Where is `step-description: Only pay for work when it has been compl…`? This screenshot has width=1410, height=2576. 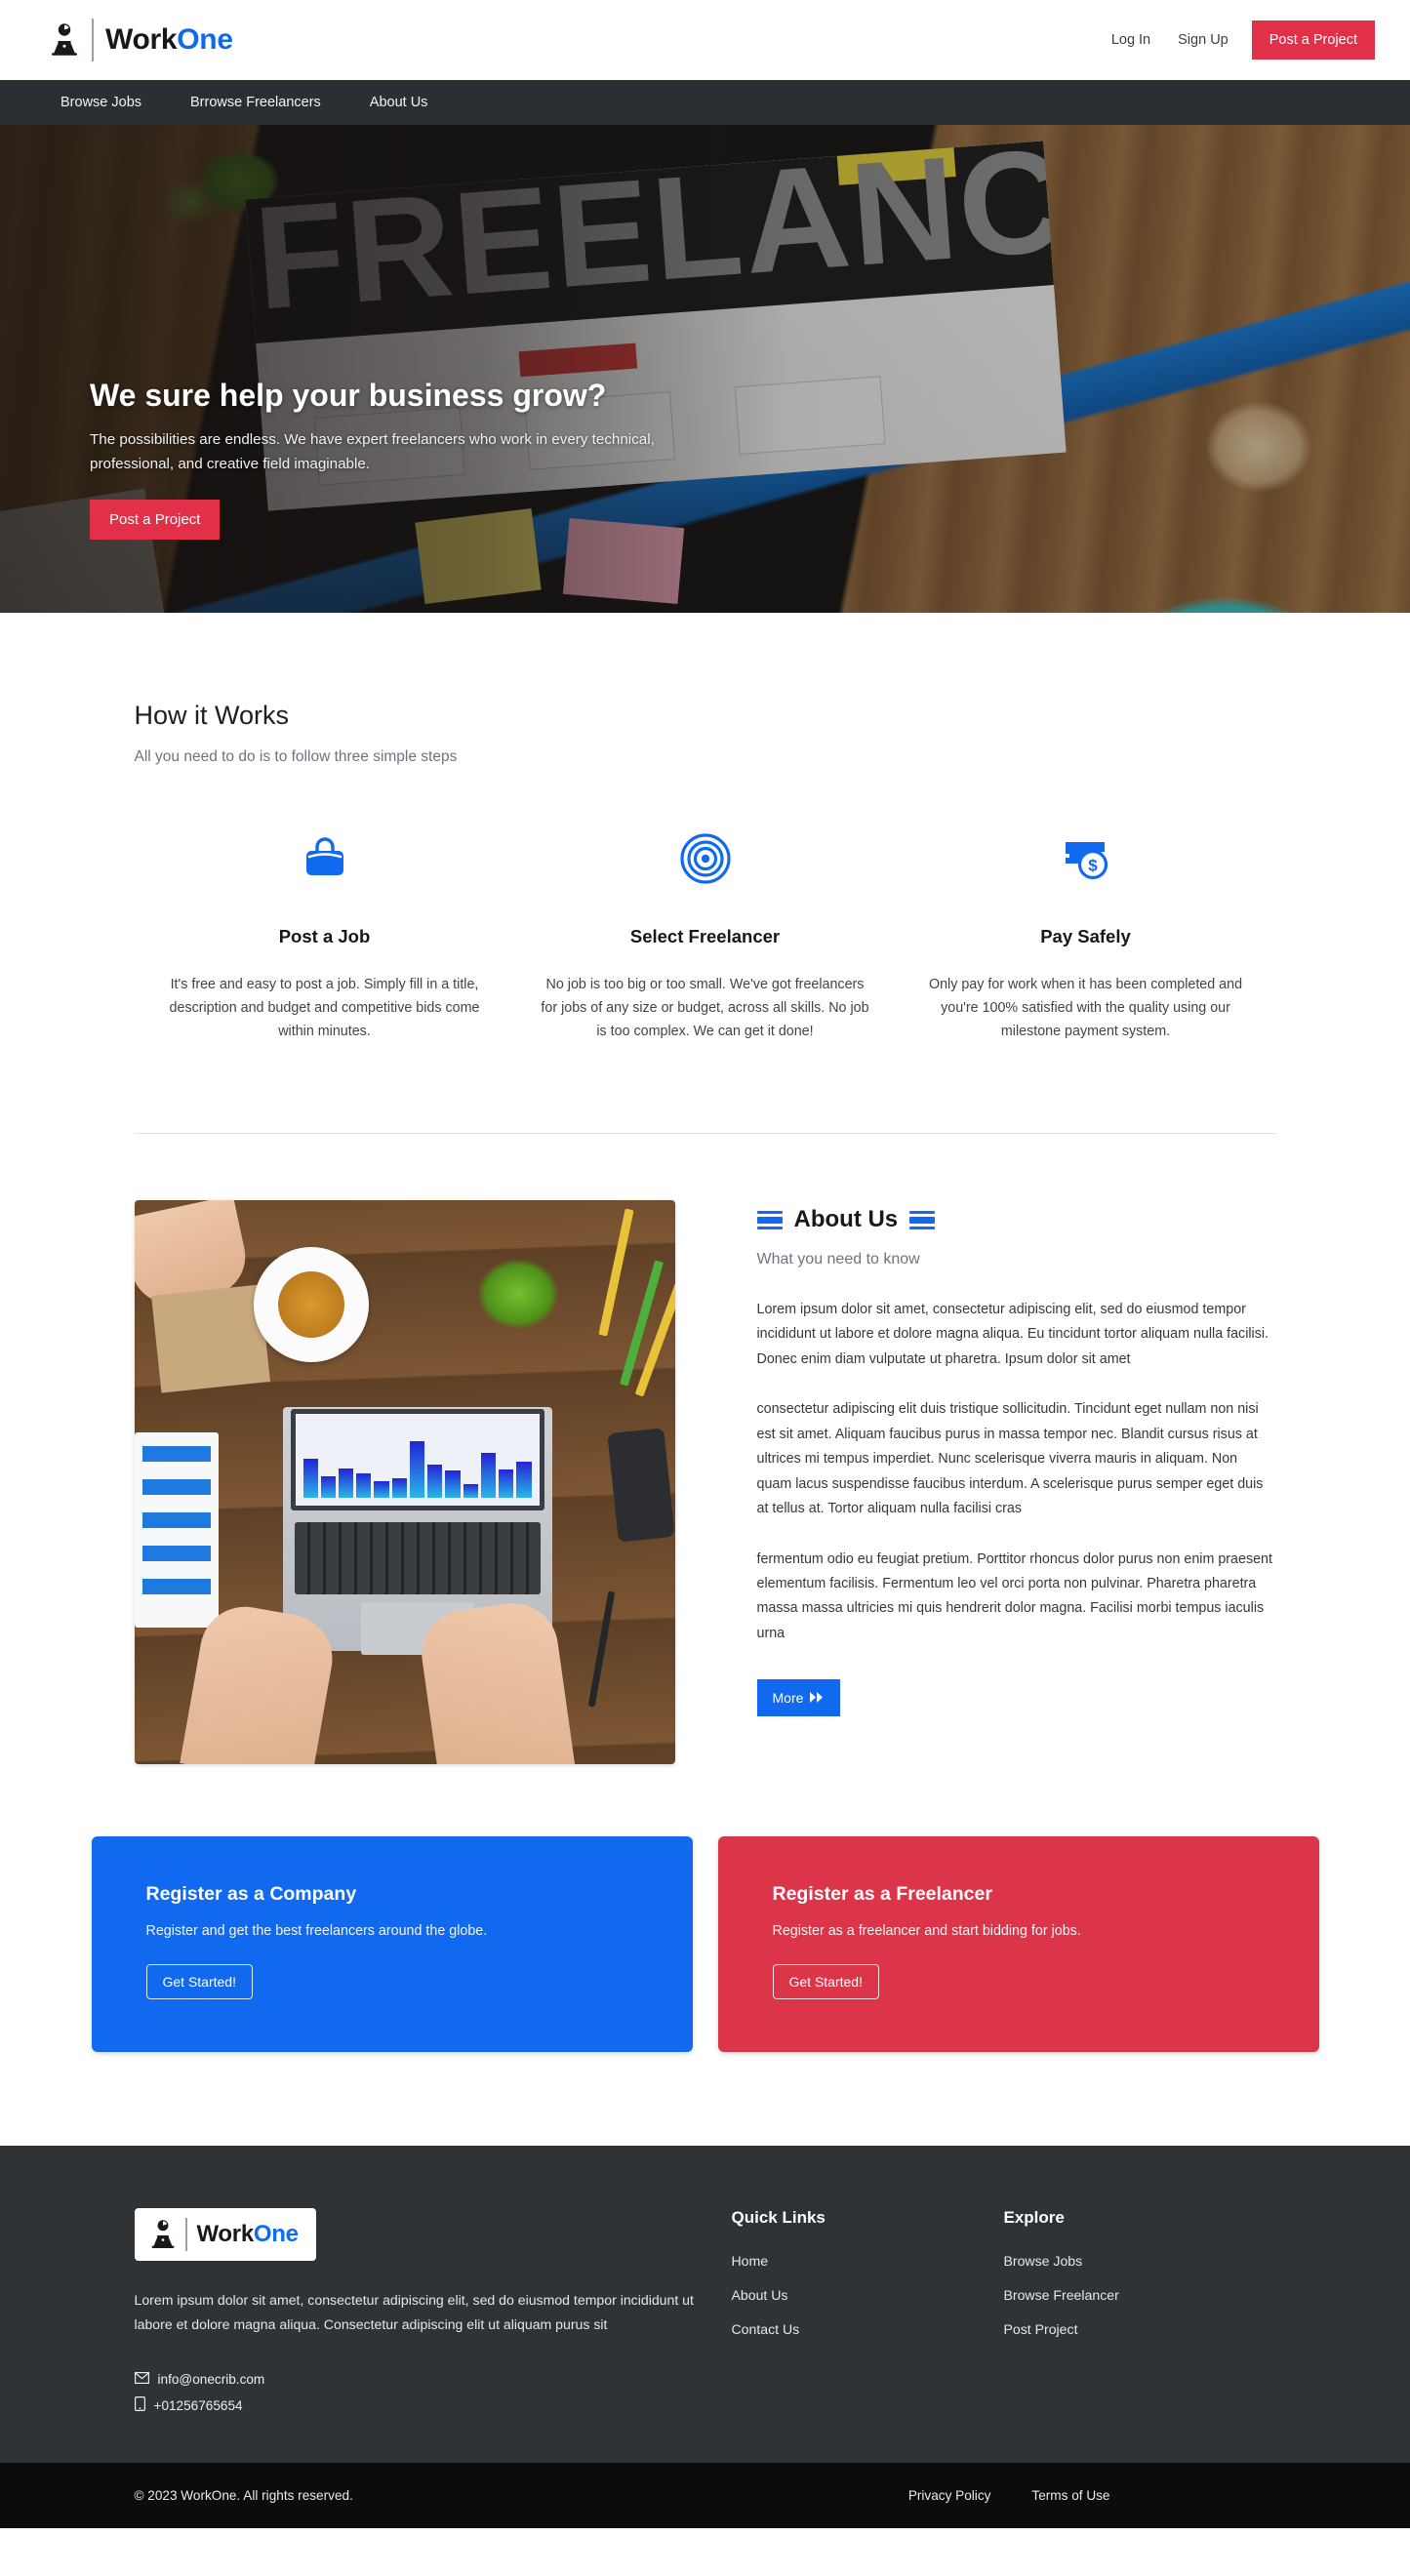 step-description: Only pay for work when it has been compl… is located at coordinates (1085, 1008).